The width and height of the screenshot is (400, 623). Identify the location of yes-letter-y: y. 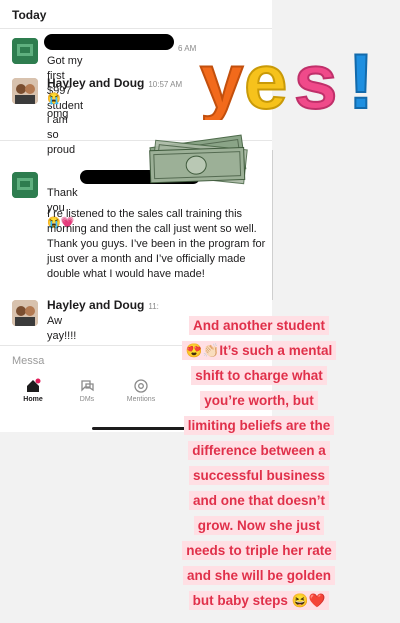
(221, 78).